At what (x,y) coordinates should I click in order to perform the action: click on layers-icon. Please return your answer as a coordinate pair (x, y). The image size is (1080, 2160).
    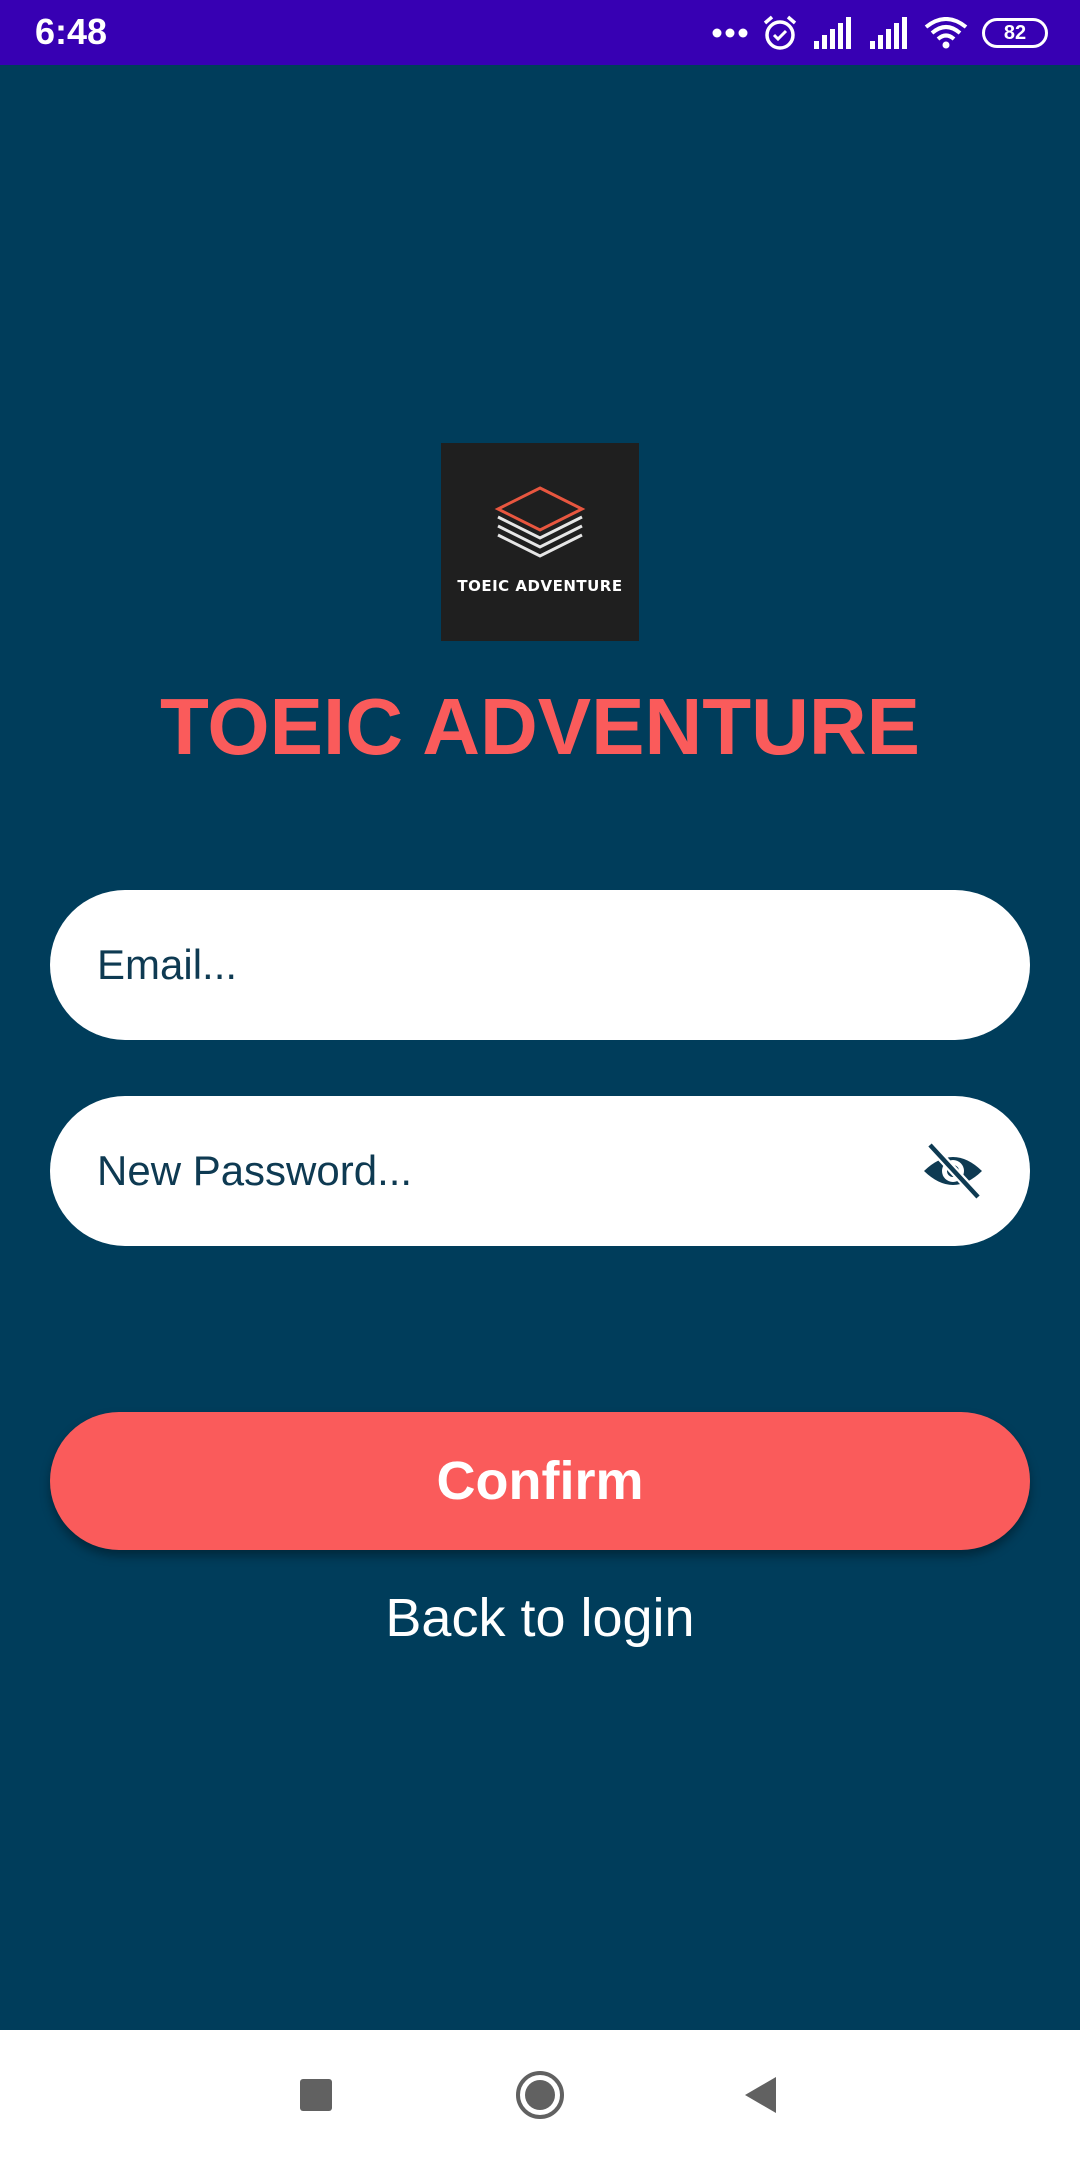
    Looking at the image, I should click on (540, 522).